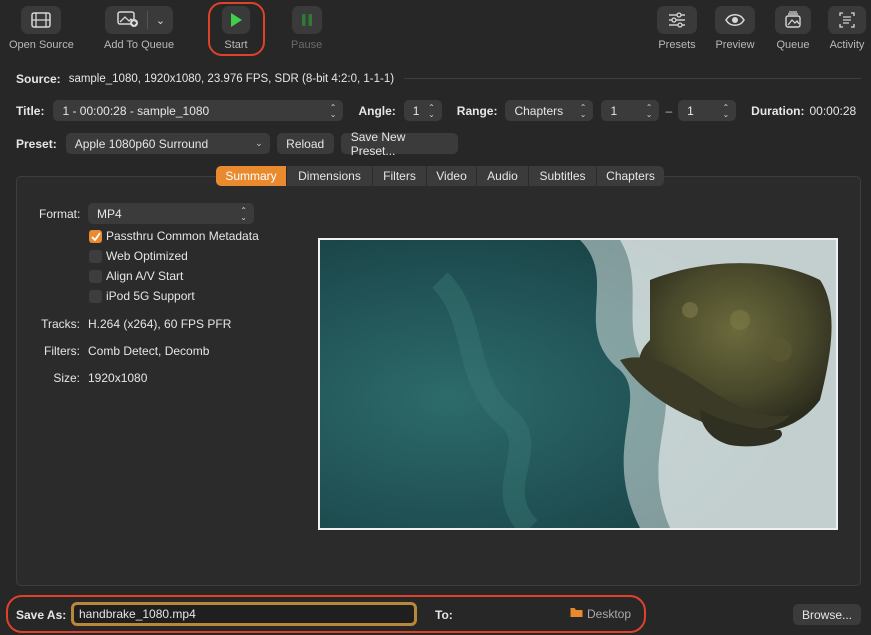  What do you see at coordinates (630, 110) in the screenshot?
I see `range-start-popup: 1 ⌃ ⌄` at bounding box center [630, 110].